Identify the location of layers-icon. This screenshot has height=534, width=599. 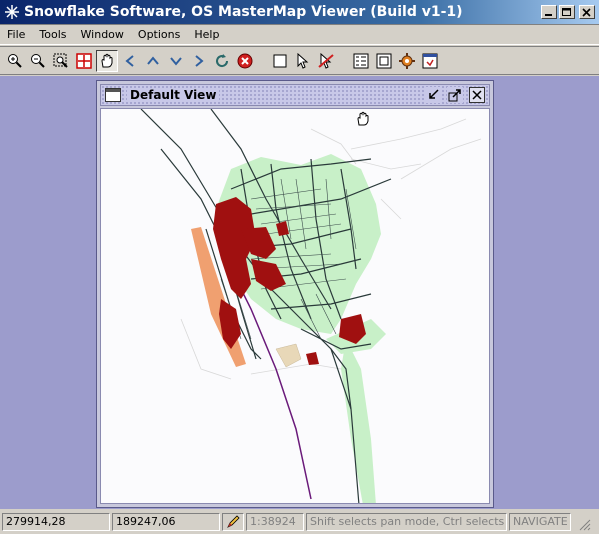
(361, 60).